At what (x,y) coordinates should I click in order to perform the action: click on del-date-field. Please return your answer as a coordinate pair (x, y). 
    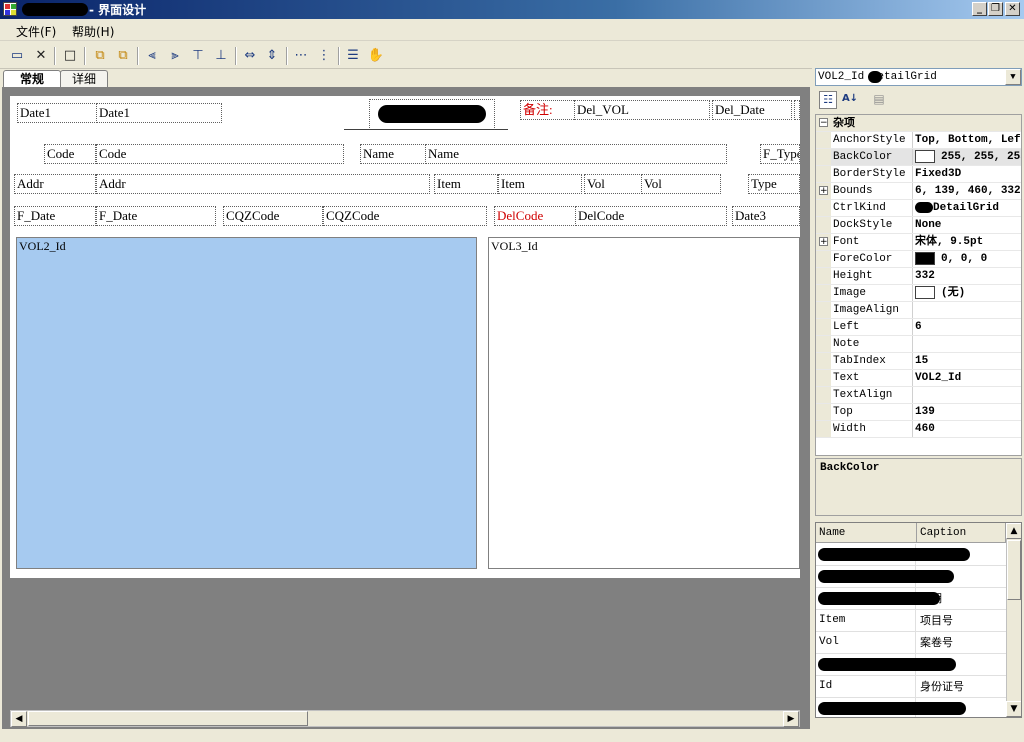
    Looking at the image, I should click on (797, 110).